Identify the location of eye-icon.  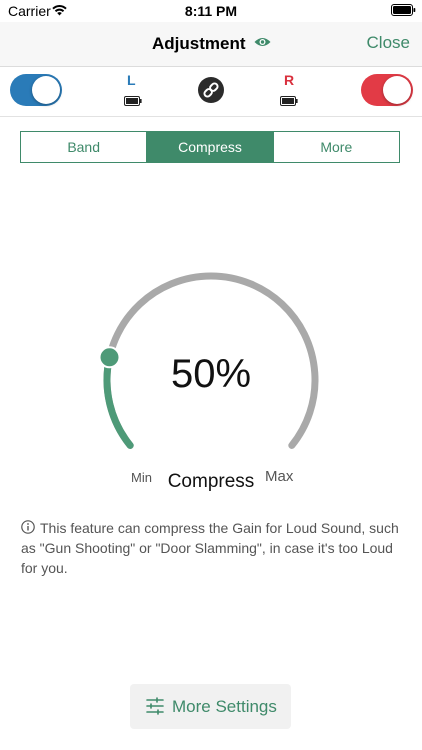
(262, 42).